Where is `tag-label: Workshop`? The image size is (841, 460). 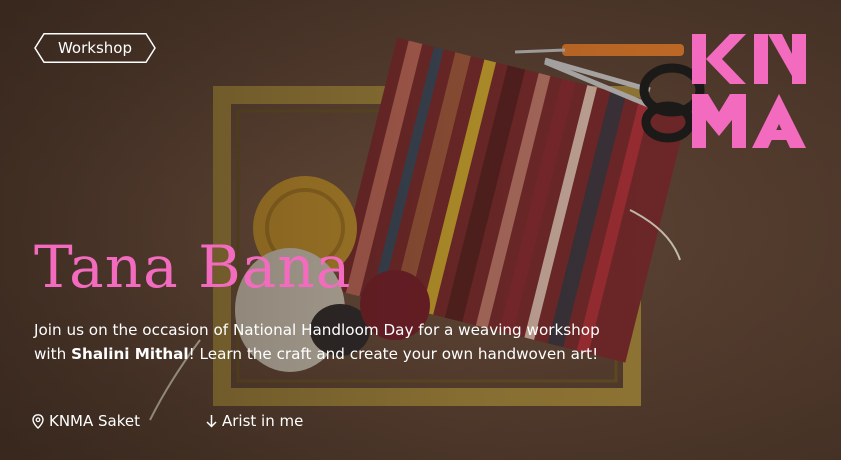 tag-label: Workshop is located at coordinates (94, 48).